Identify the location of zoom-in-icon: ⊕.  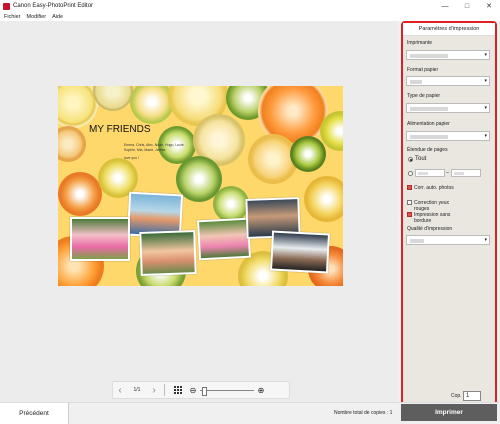
(261, 390).